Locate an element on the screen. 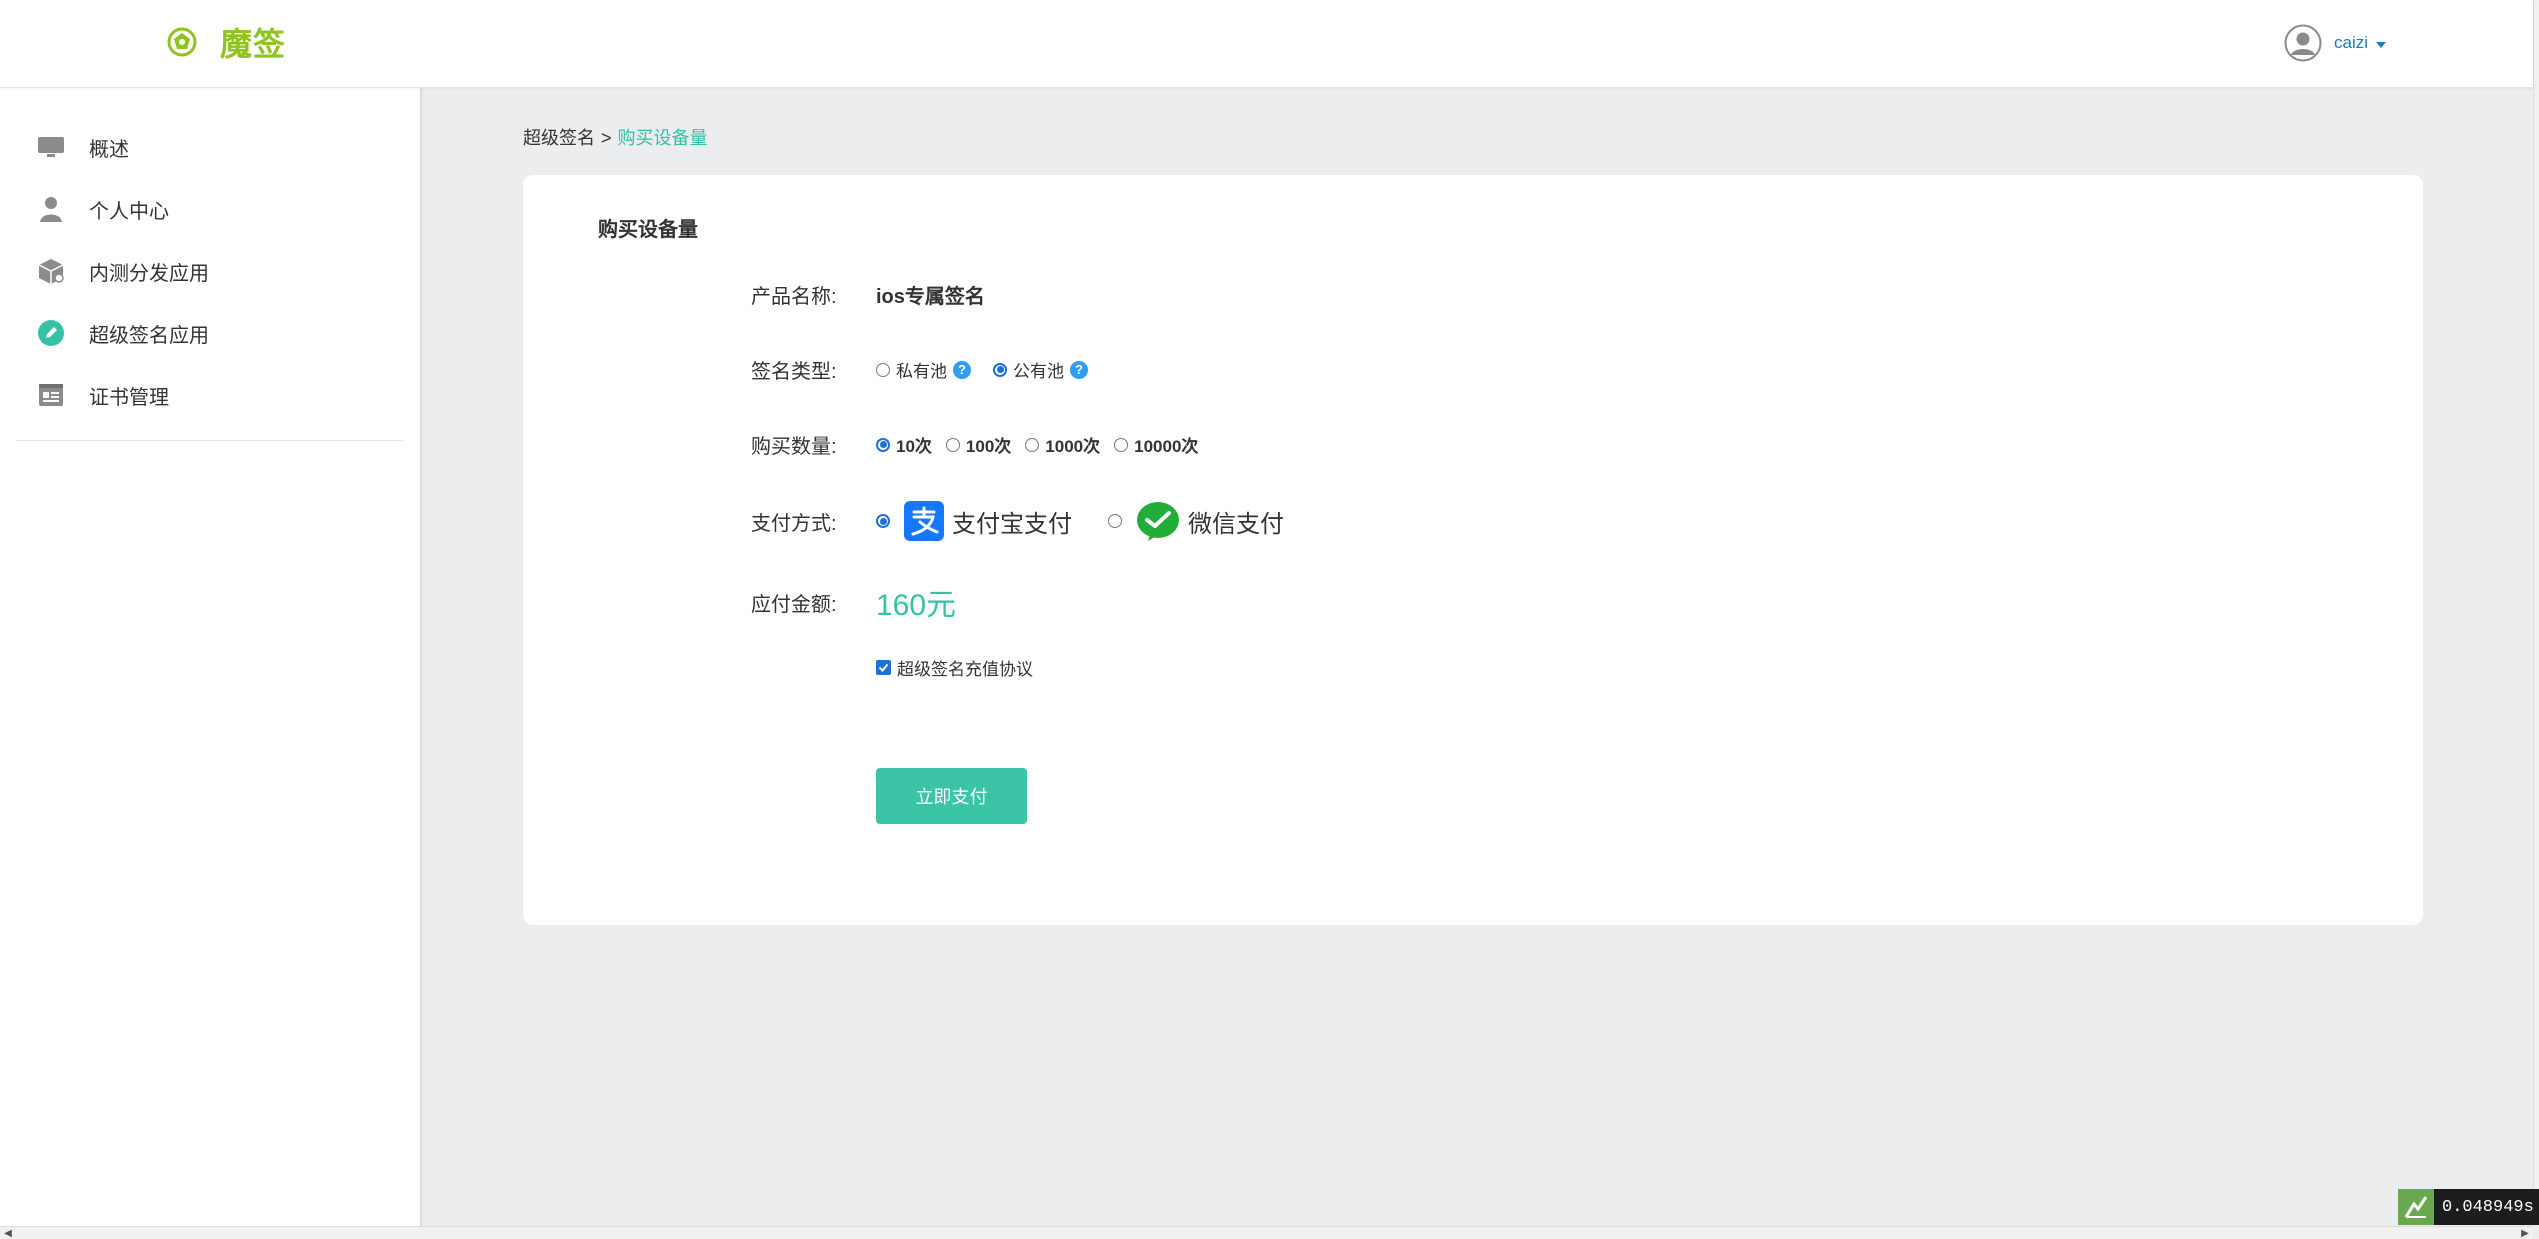 This screenshot has height=1239, width=2539. option-label: 10次 is located at coordinates (914, 446).